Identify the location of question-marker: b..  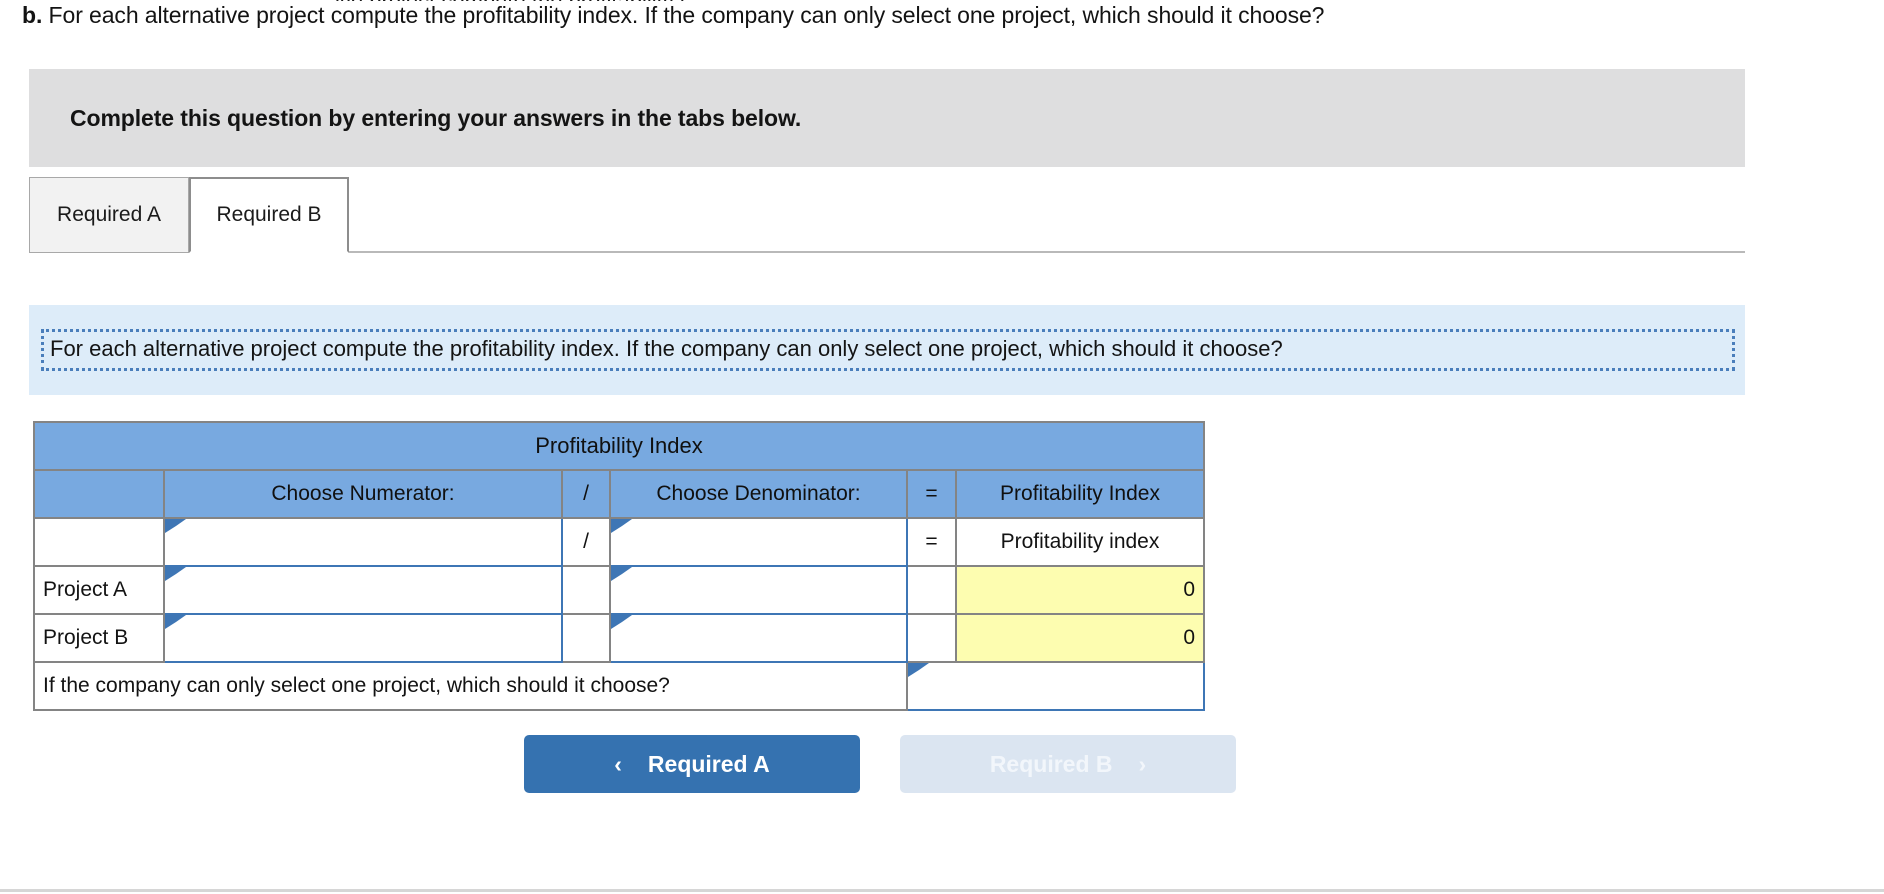
(32, 15).